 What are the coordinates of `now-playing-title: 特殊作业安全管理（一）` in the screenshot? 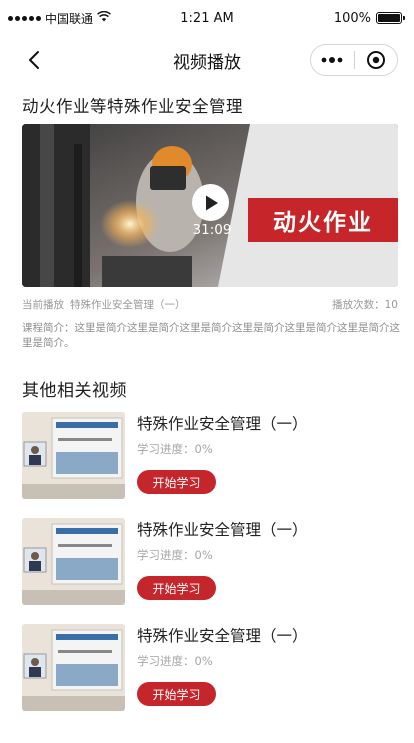 It's located at (128, 305).